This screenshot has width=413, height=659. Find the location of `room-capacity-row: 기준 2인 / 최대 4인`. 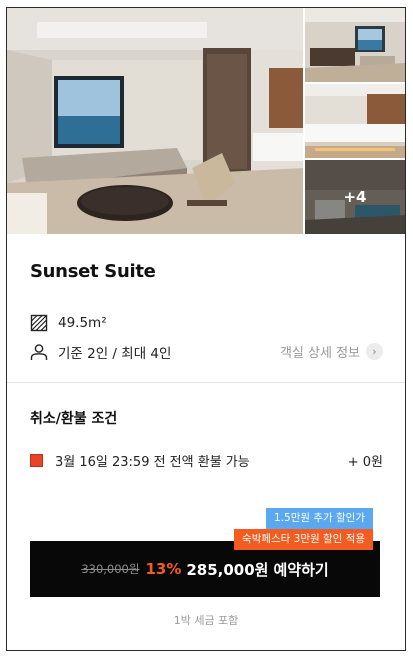

room-capacity-row: 기준 2인 / 최대 4인 is located at coordinates (100, 352).